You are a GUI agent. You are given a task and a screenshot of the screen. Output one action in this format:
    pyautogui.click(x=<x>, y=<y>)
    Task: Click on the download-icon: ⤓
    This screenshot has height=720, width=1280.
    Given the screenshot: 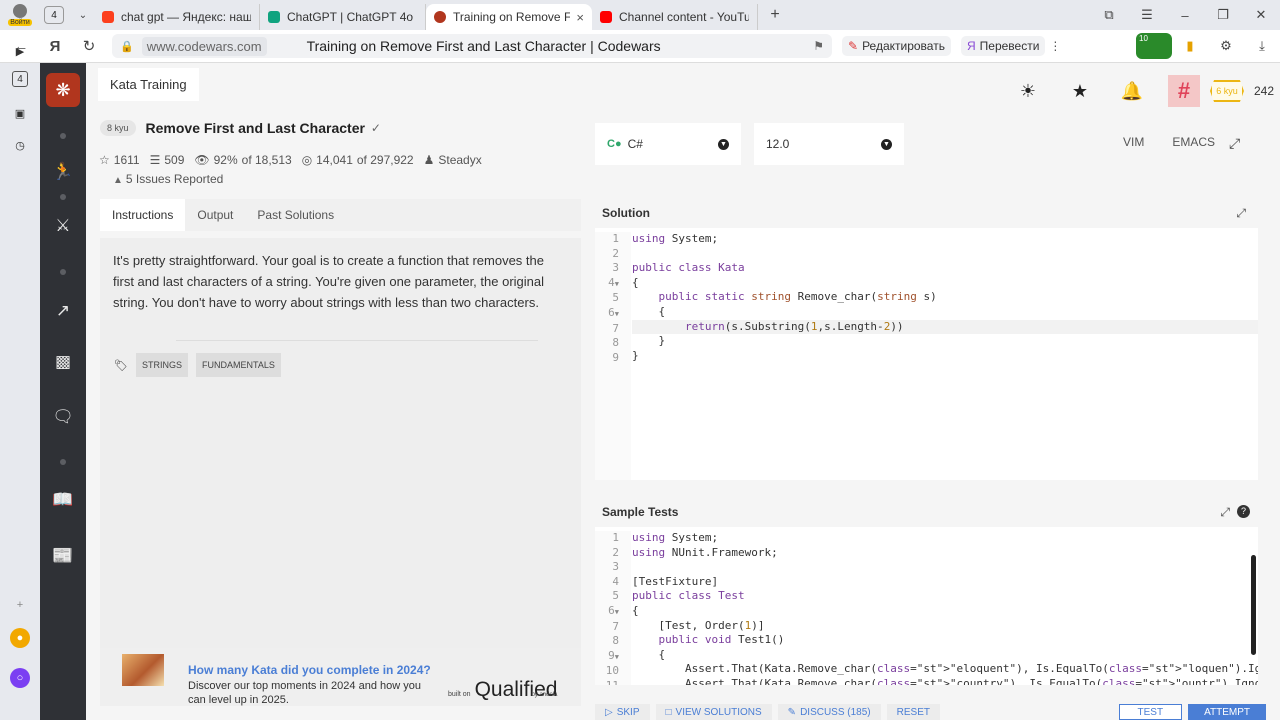 What is the action you would take?
    pyautogui.click(x=1262, y=46)
    